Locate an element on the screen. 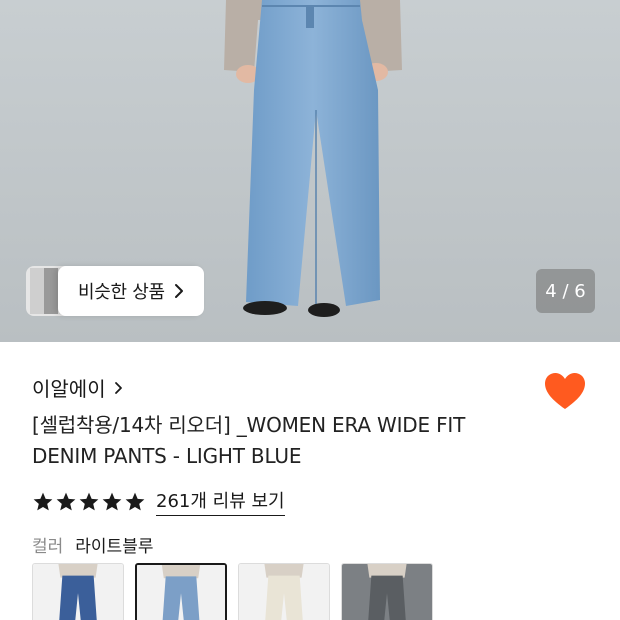 This screenshot has width=620, height=620. similar-products-pill: 비슷한 상품 is located at coordinates (131, 291).